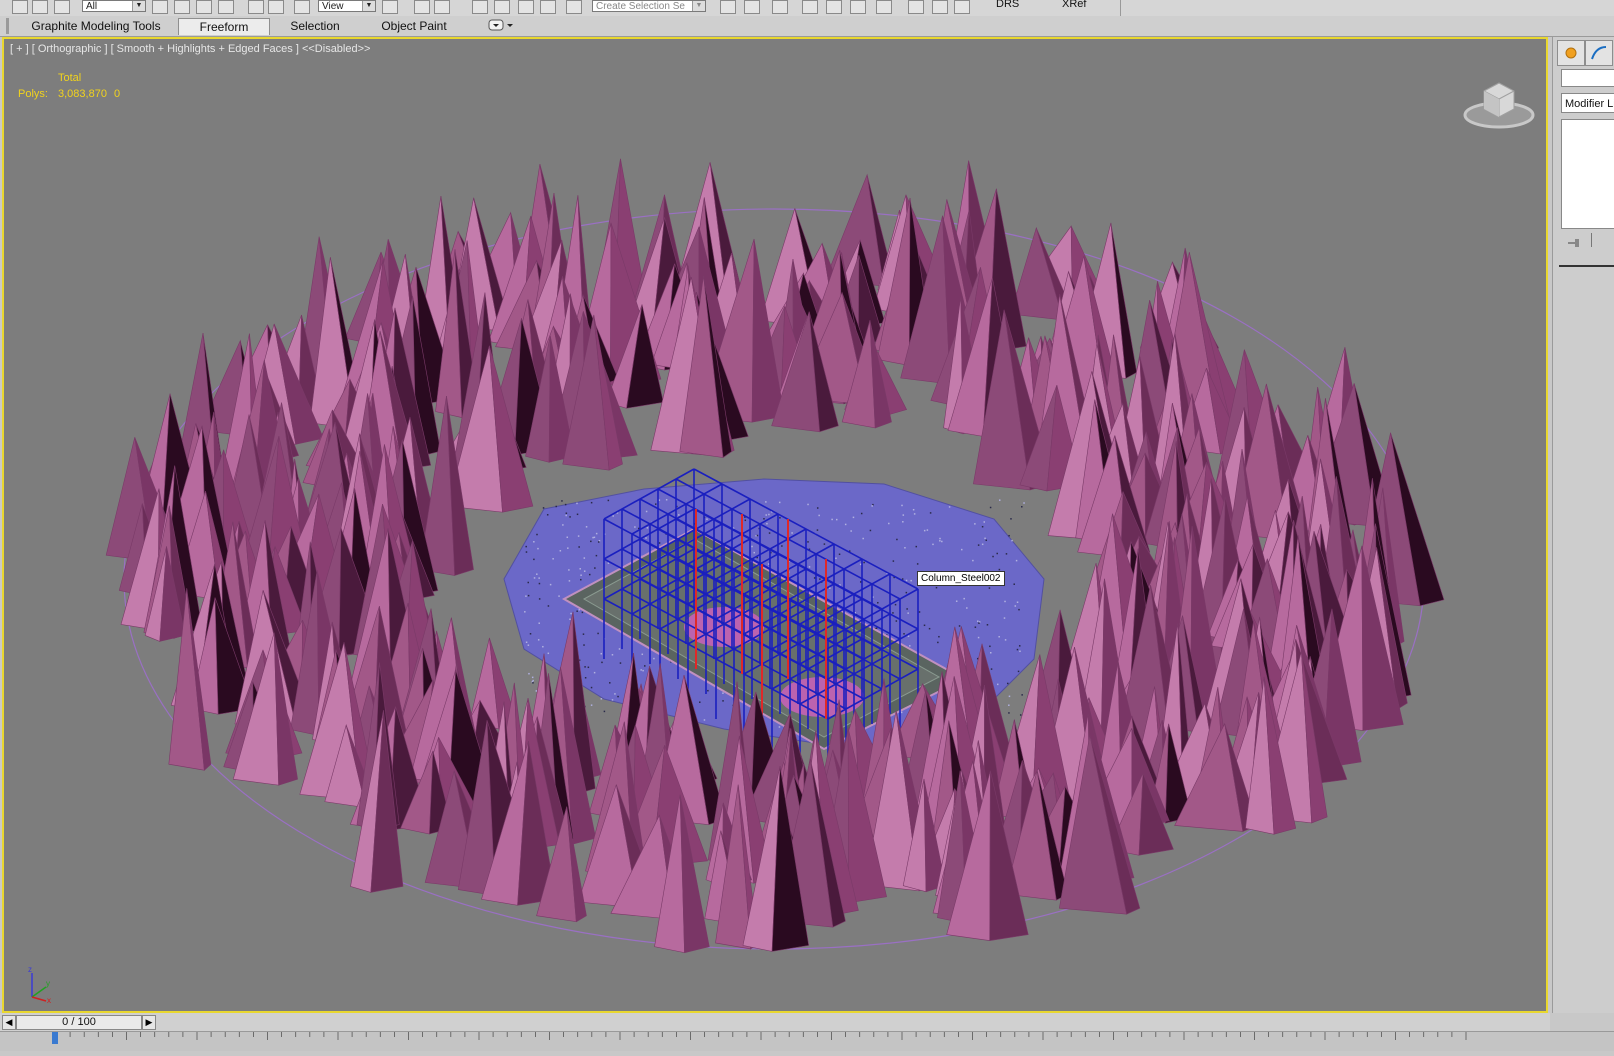 This screenshot has width=1614, height=1056. What do you see at coordinates (502, 7) in the screenshot?
I see `angle-snap-icon` at bounding box center [502, 7].